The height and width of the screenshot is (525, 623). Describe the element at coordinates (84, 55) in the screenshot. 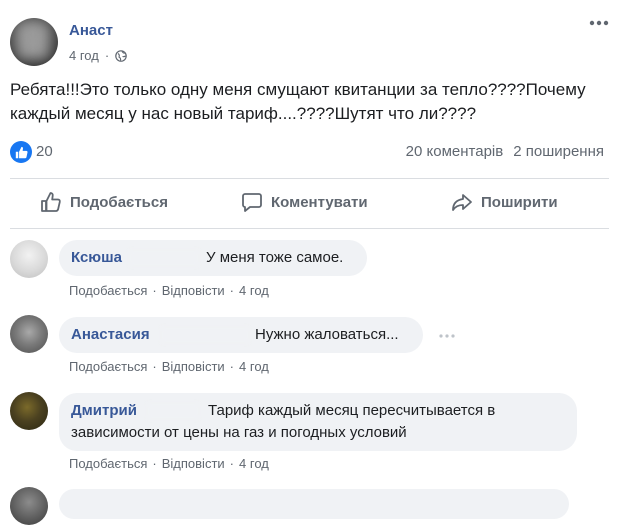

I see `post-time: 4 год` at that location.